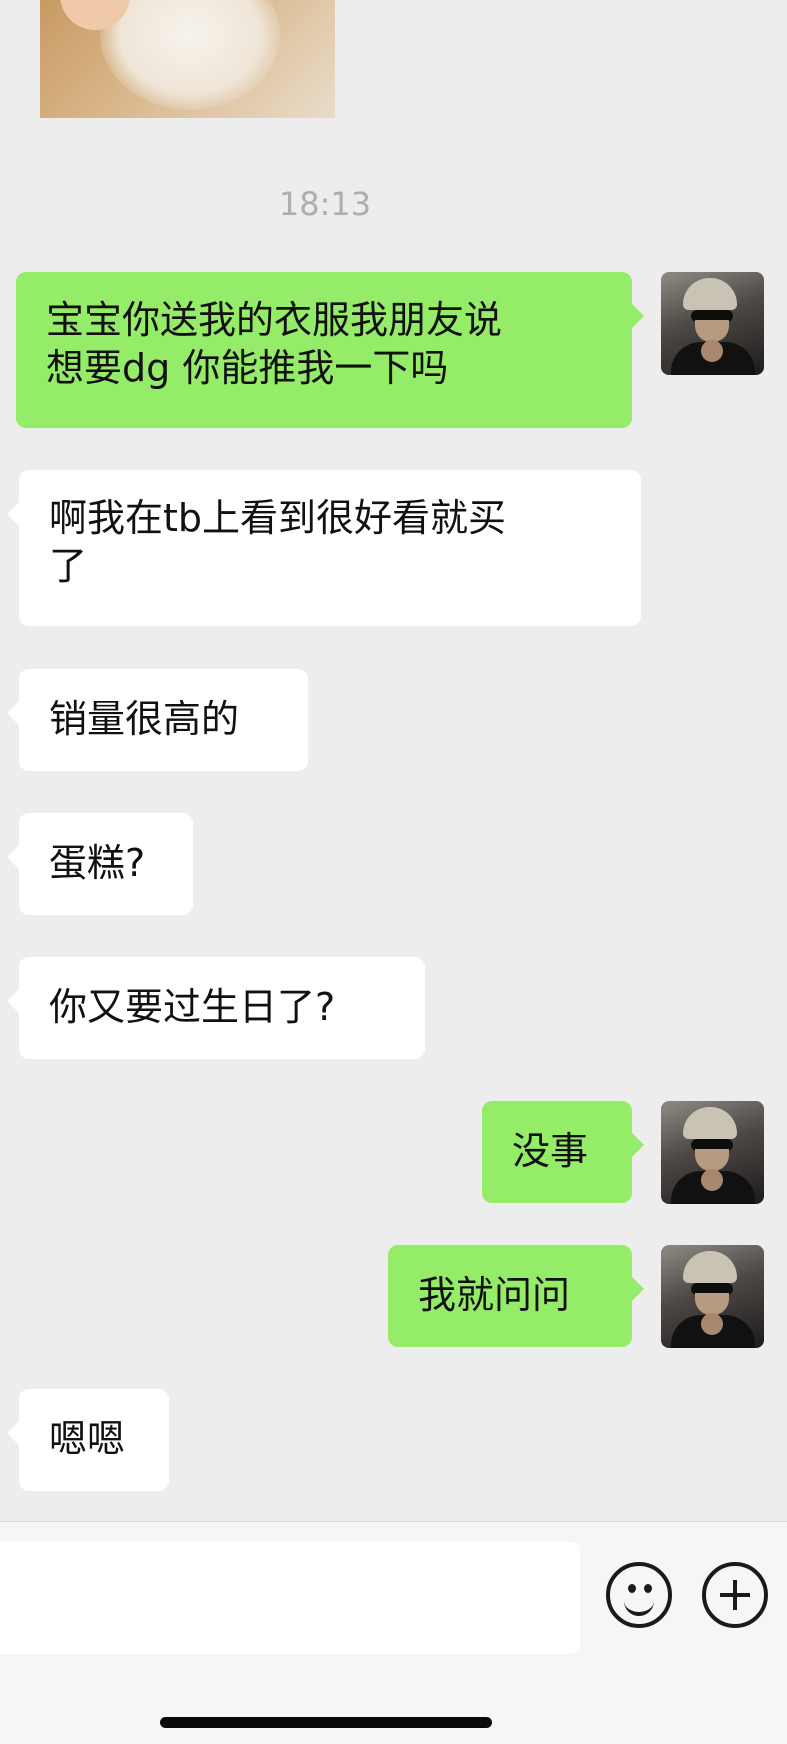  What do you see at coordinates (325, 204) in the screenshot?
I see `message-timestamp: 18:13` at bounding box center [325, 204].